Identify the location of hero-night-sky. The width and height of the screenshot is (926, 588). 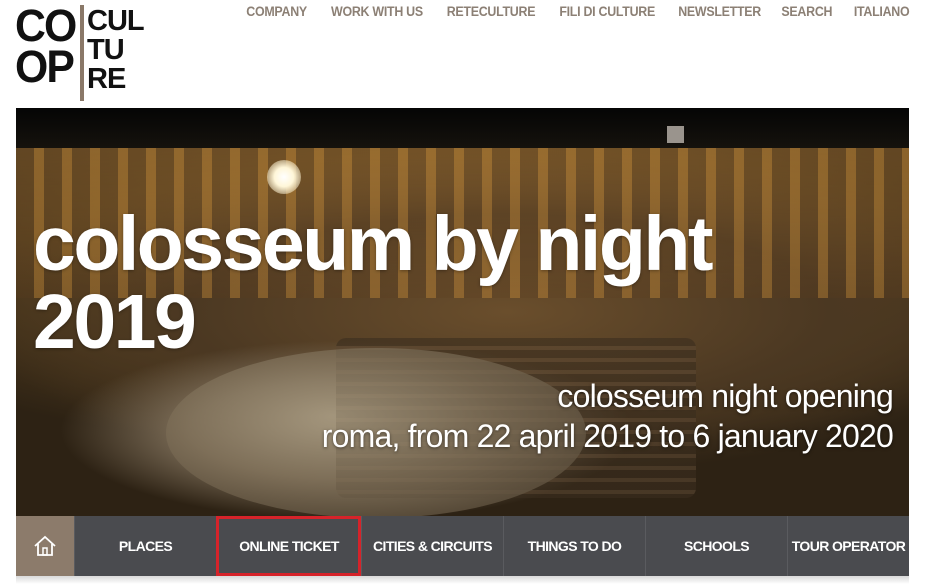
(462, 128).